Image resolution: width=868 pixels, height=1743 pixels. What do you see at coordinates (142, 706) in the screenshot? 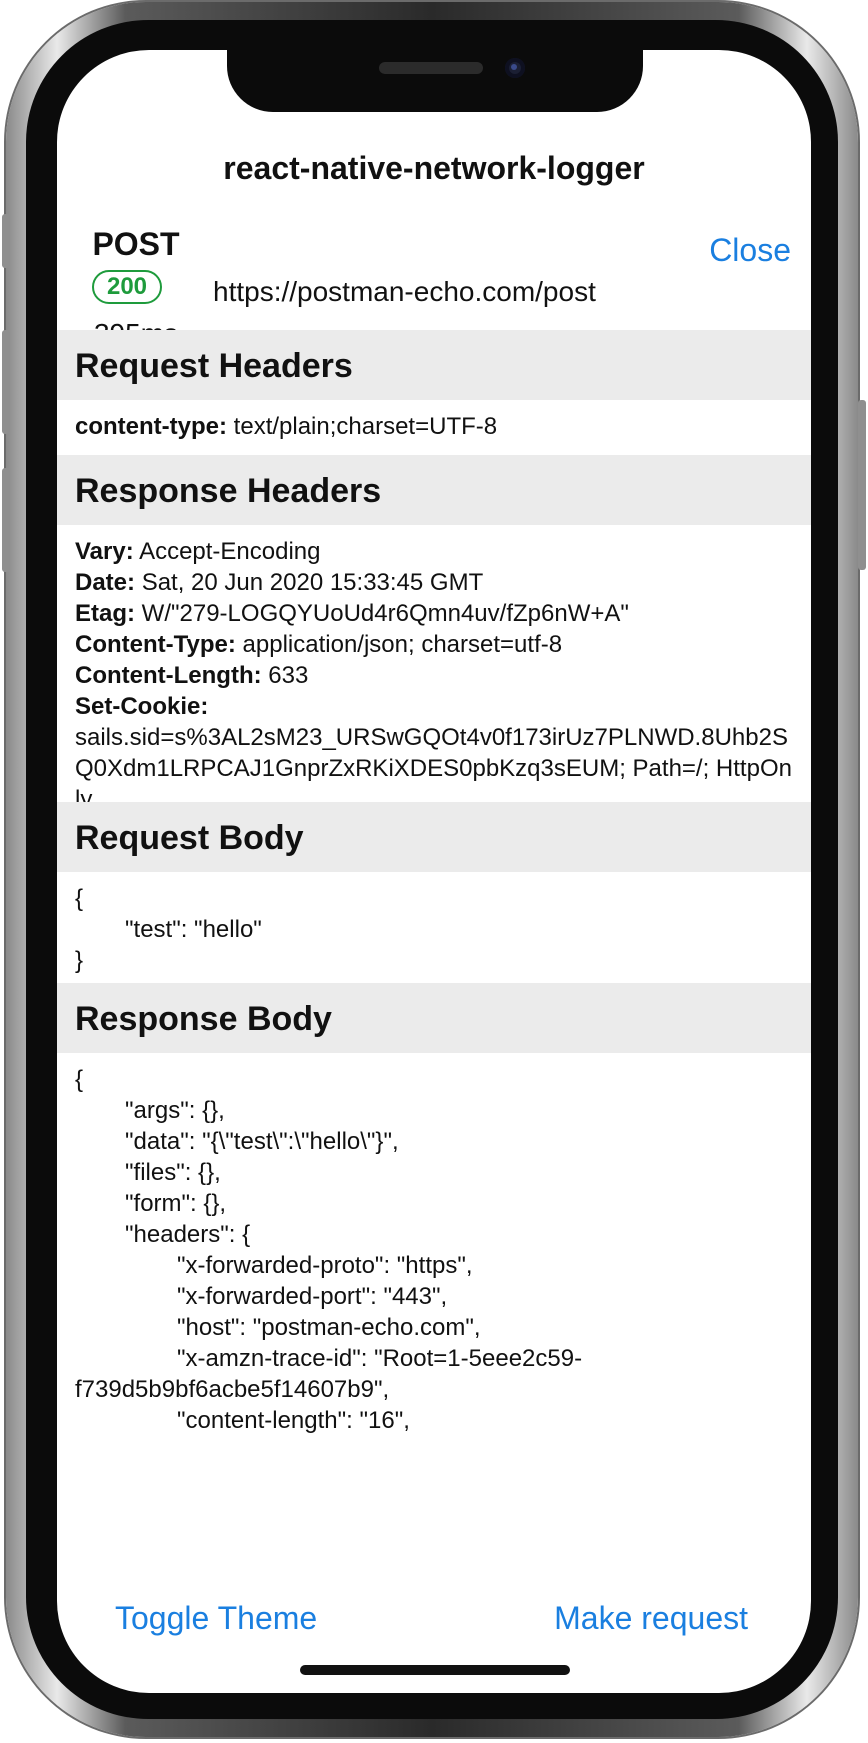
I see `header-key: Set-Cookie:` at bounding box center [142, 706].